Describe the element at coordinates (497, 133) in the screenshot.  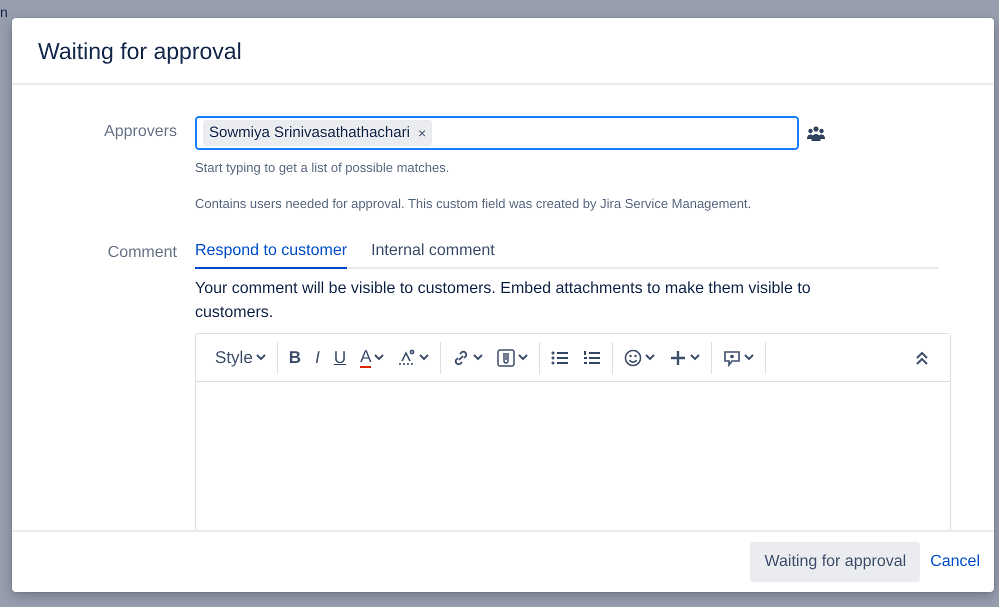
I see `approvers-field: Sowmiya Srinivasathathachari ×` at that location.